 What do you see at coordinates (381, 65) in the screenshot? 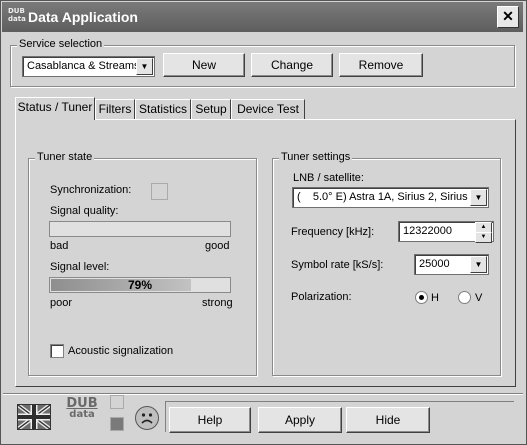
I see `remove-button: Remove` at bounding box center [381, 65].